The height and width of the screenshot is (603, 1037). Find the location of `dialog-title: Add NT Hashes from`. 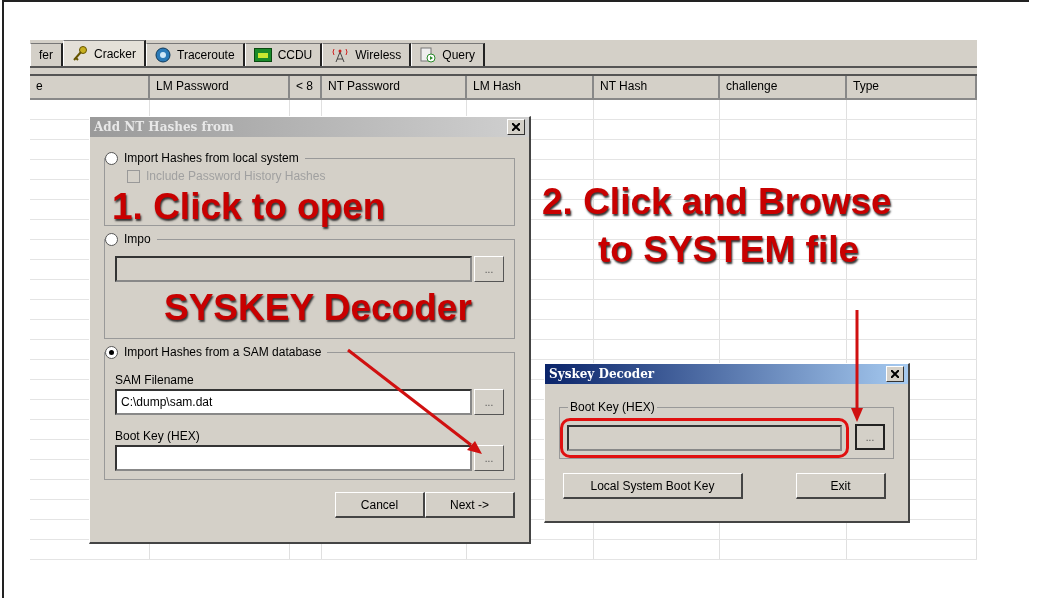

dialog-title: Add NT Hashes from is located at coordinates (164, 127).